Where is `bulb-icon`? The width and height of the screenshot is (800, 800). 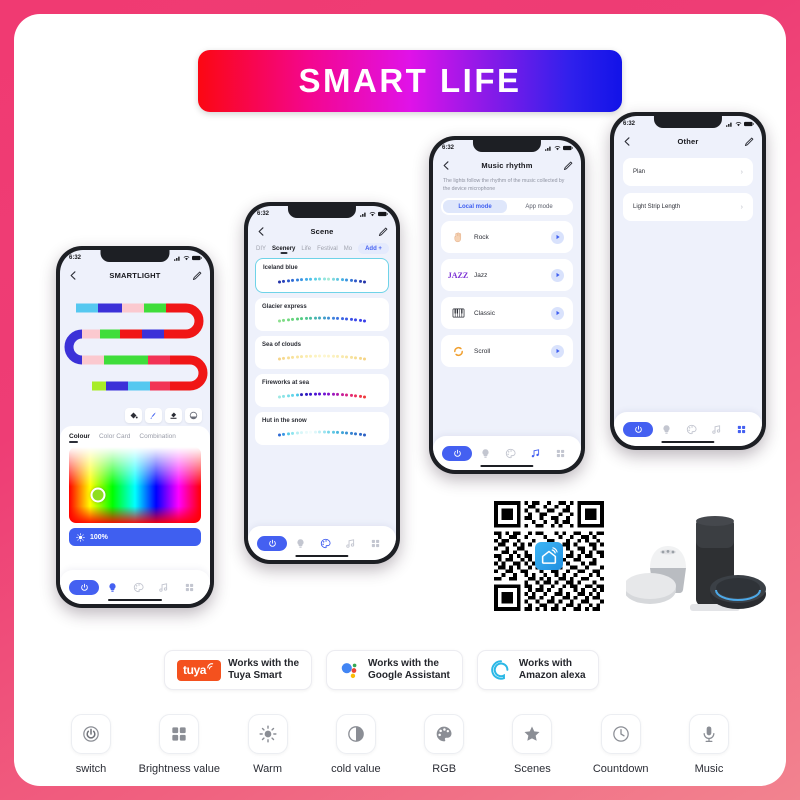
bulb-icon is located at coordinates (300, 543).